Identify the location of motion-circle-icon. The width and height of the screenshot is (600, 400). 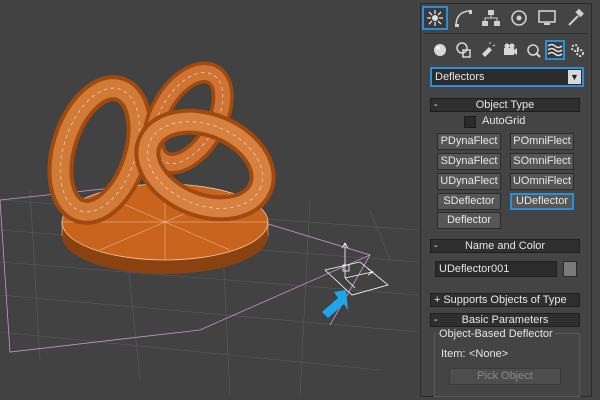
(519, 18).